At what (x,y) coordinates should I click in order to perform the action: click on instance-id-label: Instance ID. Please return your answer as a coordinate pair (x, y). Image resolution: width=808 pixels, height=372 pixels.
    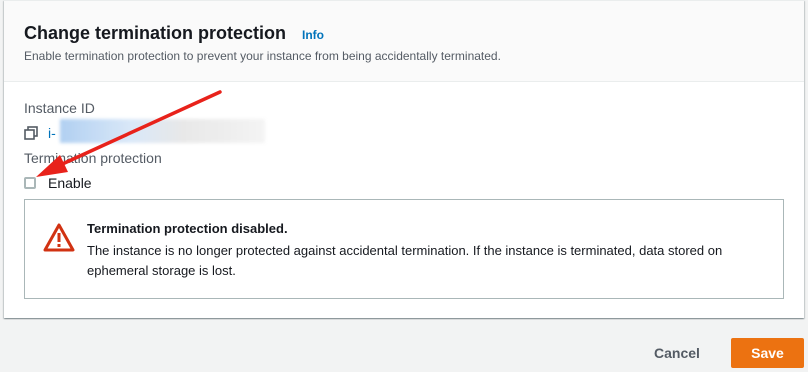
    Looking at the image, I should click on (59, 108).